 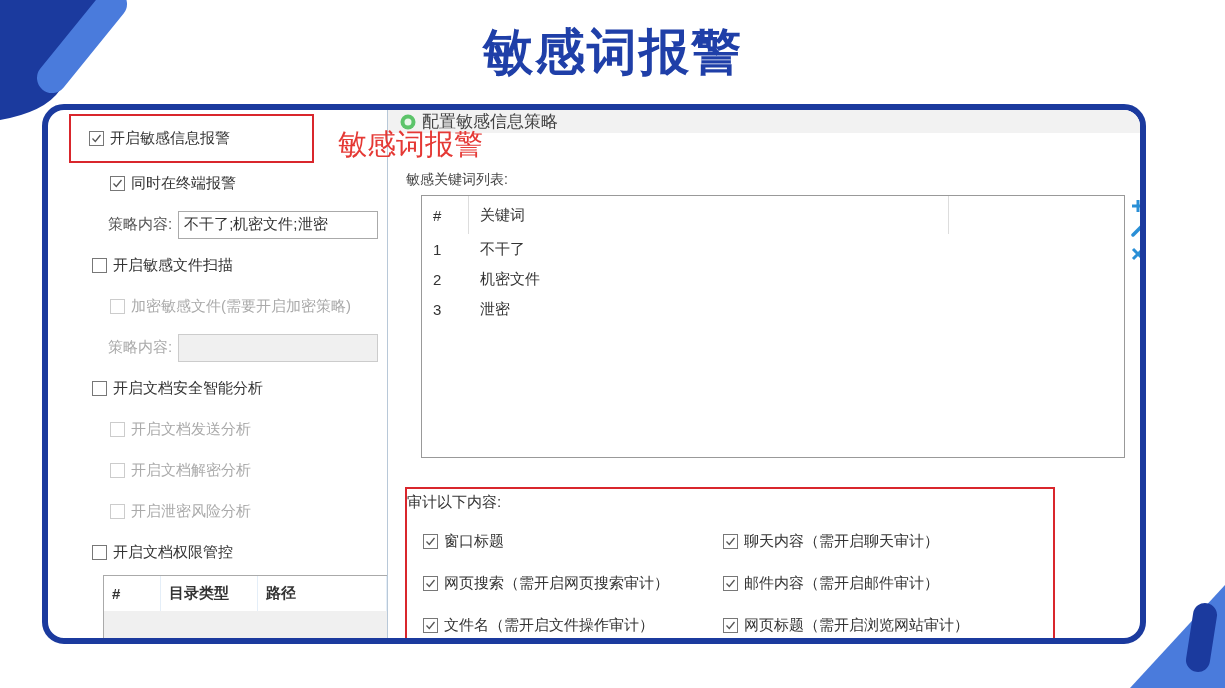 What do you see at coordinates (241, 306) in the screenshot?
I see `checkbox-label: 加密敏感文件(需要开启加密策略)` at bounding box center [241, 306].